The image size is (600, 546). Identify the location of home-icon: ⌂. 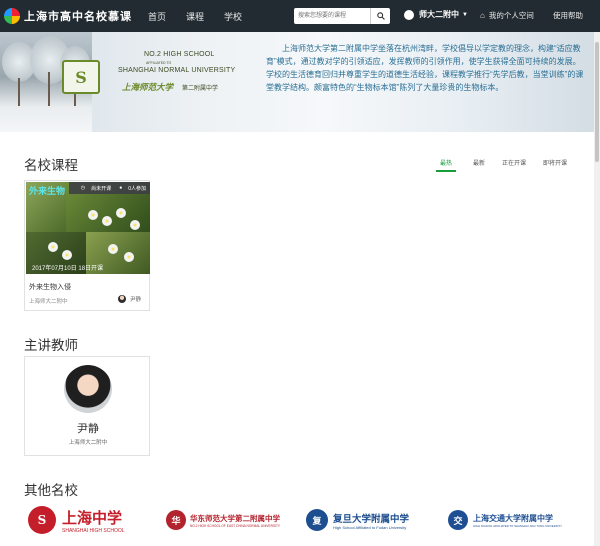
(482, 15).